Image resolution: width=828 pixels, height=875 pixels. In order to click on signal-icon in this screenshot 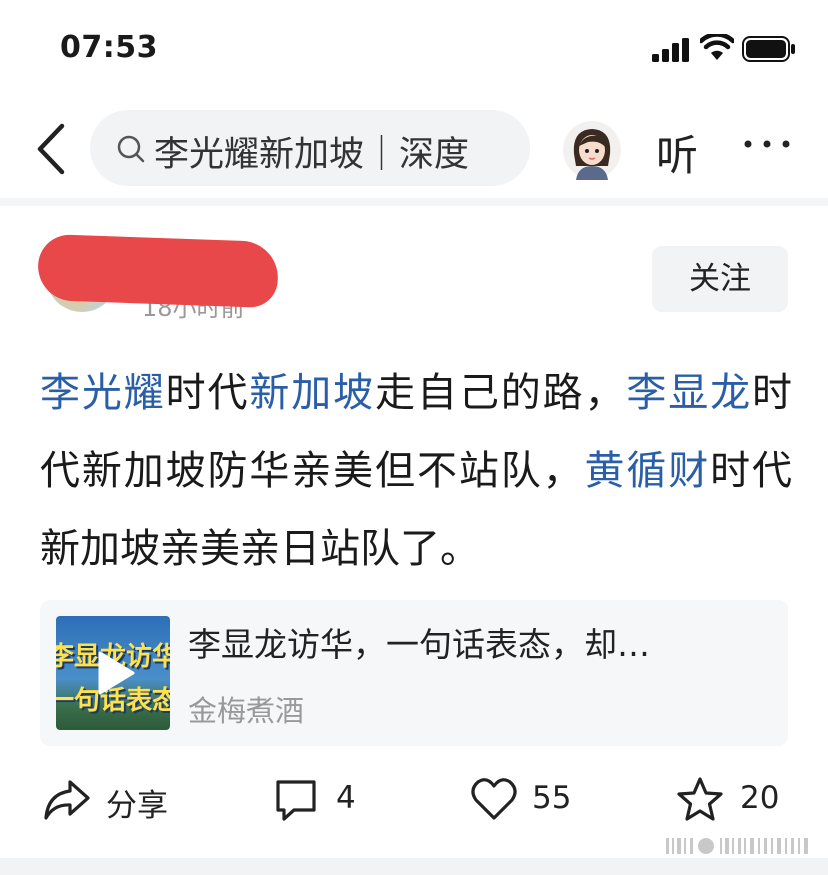, I will do `click(670, 50)`.